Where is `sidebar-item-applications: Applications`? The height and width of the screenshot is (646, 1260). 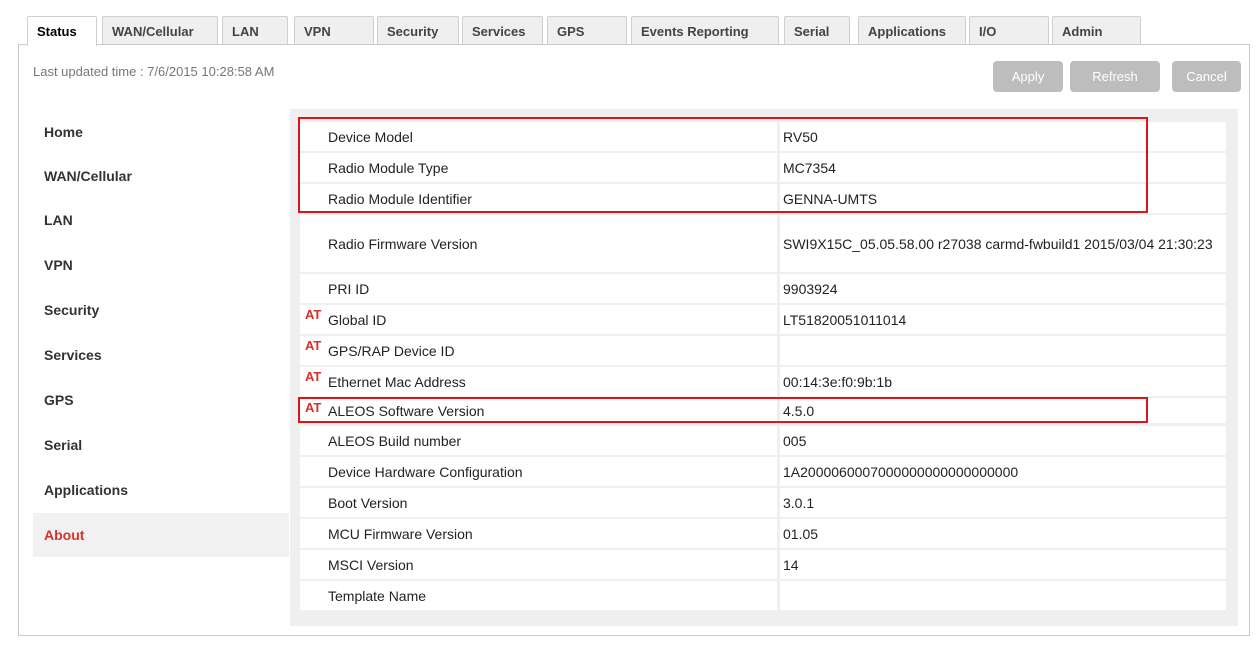 sidebar-item-applications: Applications is located at coordinates (161, 490).